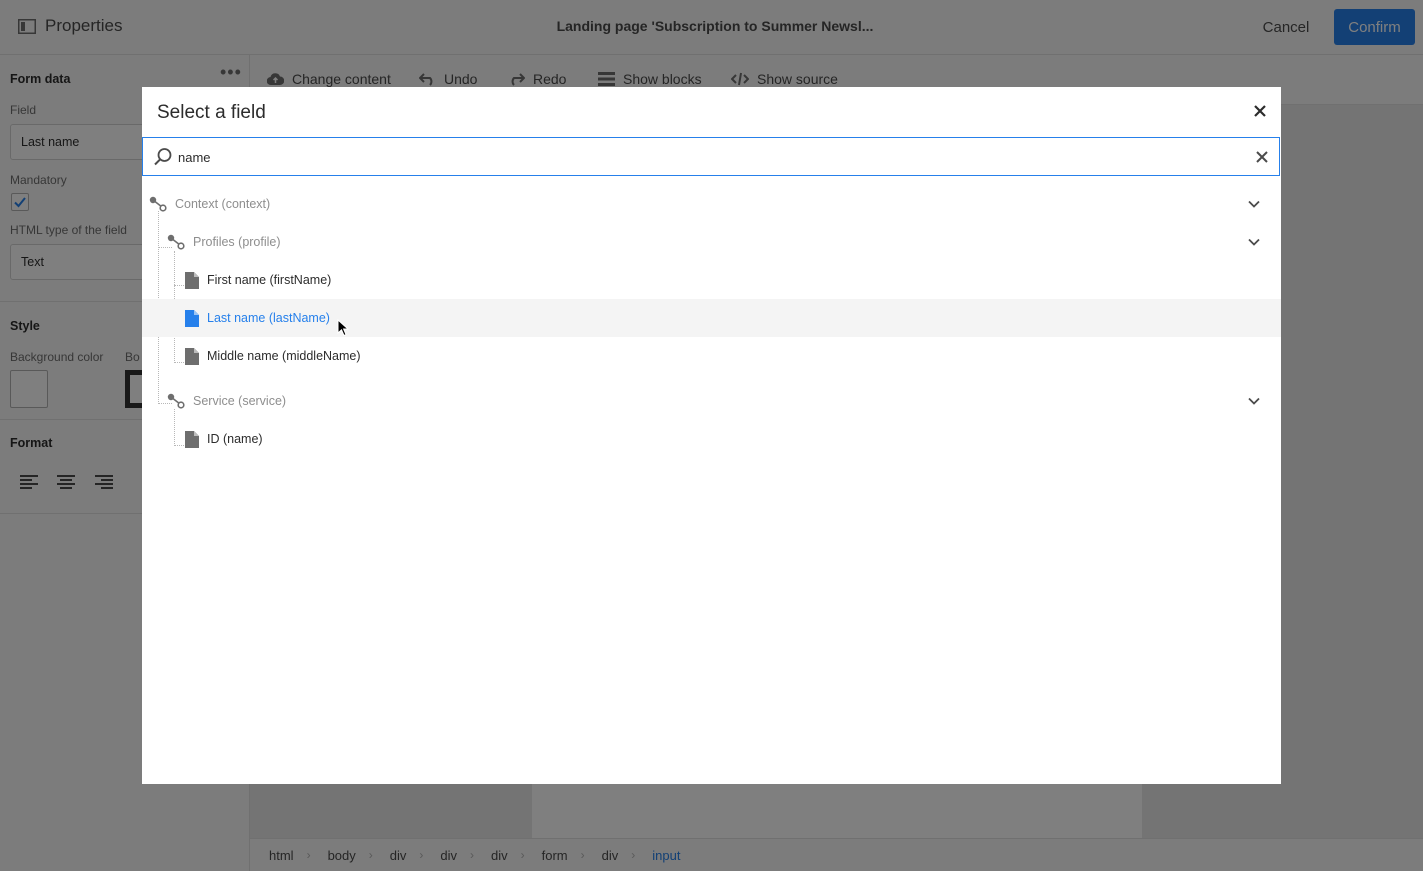 The image size is (1423, 871). I want to click on tree-item-middle-name: Middle name (middleName), so click(711, 356).